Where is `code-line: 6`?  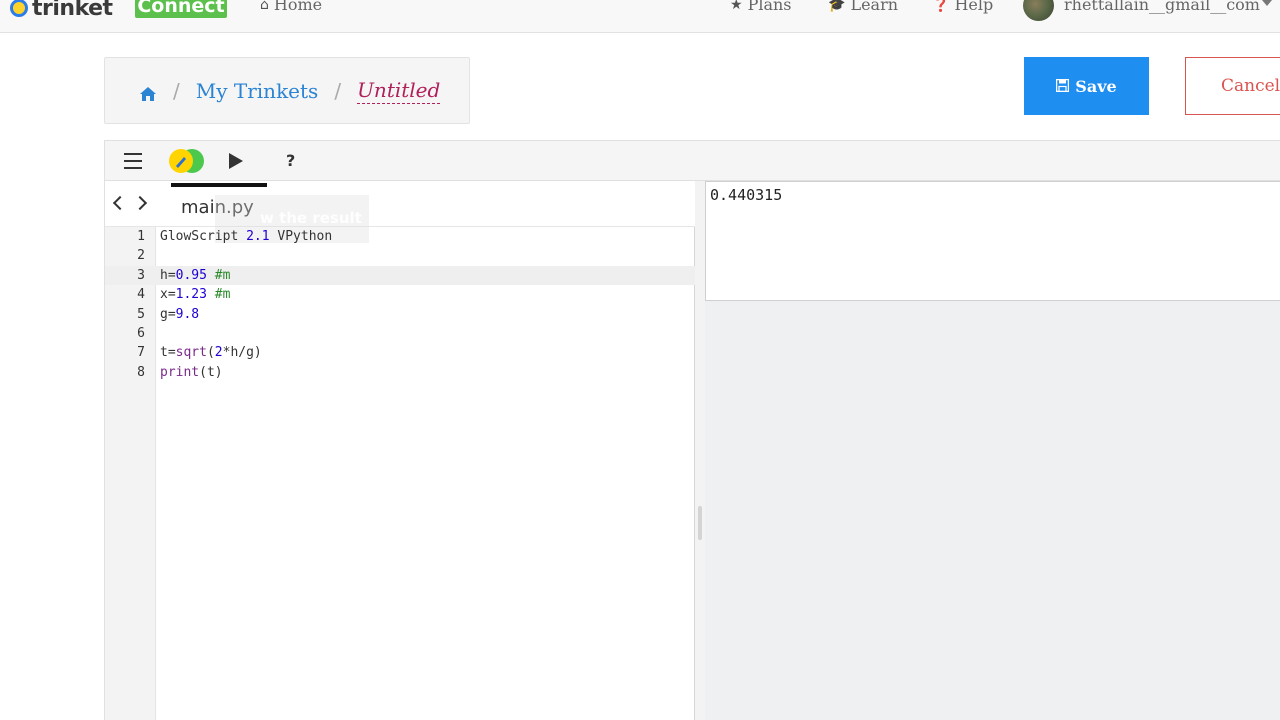
code-line: 6 is located at coordinates (400, 333).